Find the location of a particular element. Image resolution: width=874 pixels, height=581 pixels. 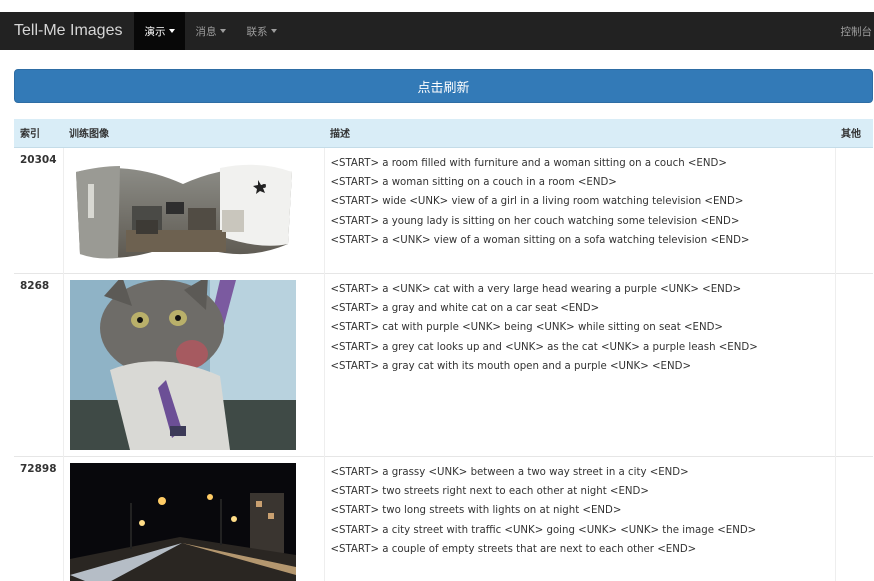

nav-item-console-label: 控制台 is located at coordinates (856, 31).